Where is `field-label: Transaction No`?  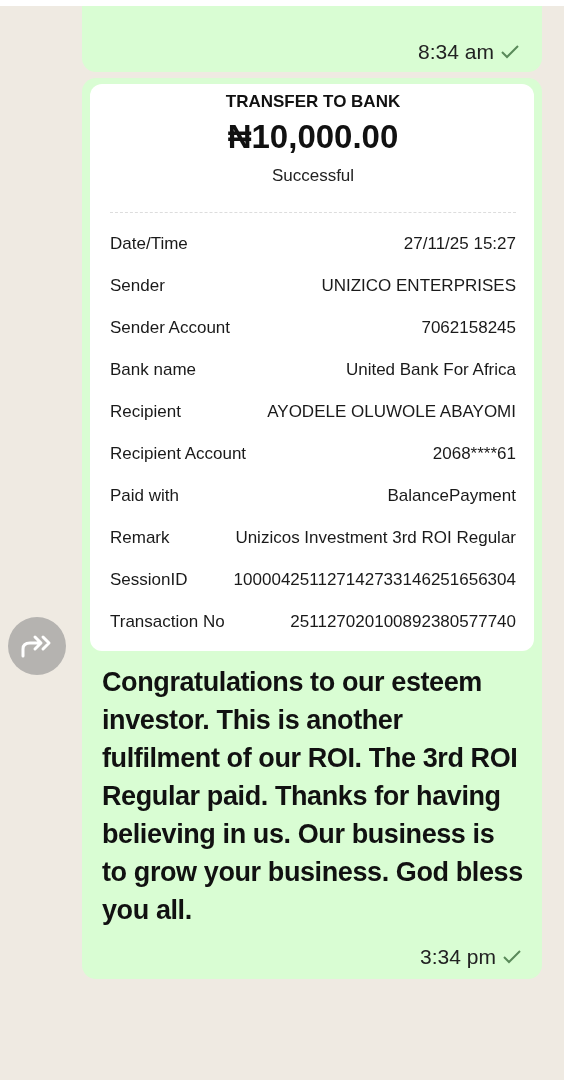
field-label: Transaction No is located at coordinates (167, 622).